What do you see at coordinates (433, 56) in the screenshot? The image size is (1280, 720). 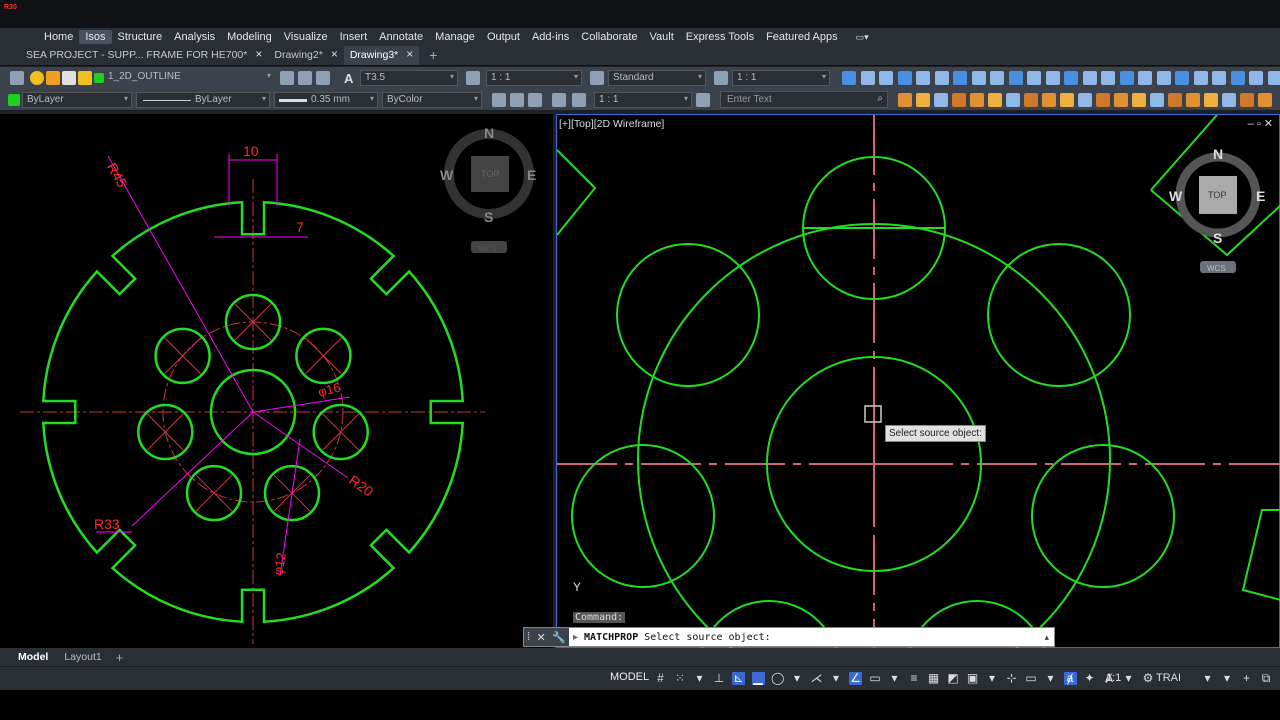 I see `new-tab-button: +` at bounding box center [433, 56].